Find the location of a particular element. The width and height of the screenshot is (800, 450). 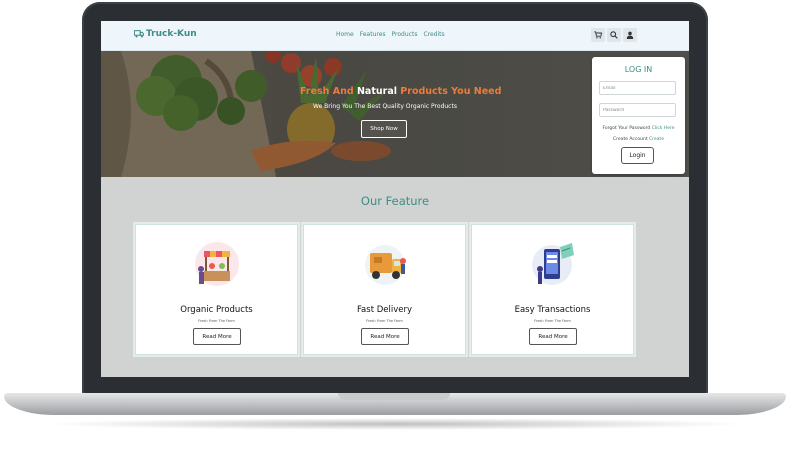

search-button is located at coordinates (614, 35).